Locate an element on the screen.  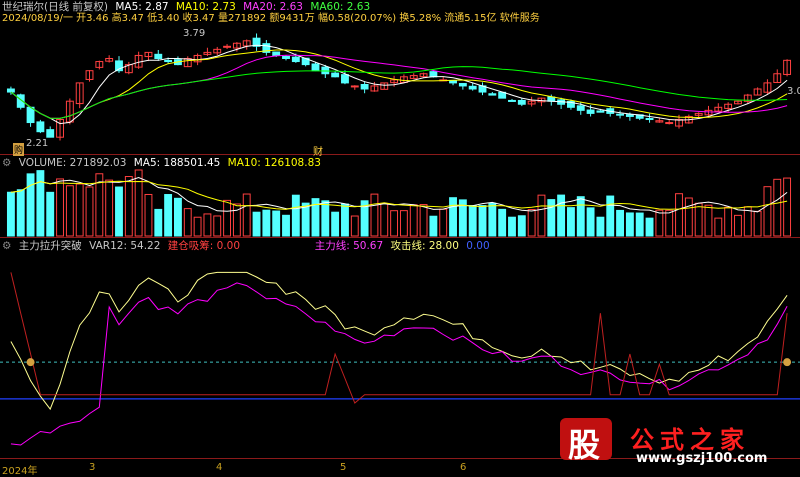
indicator-name: 主力拉升突破 is located at coordinates (50, 246).